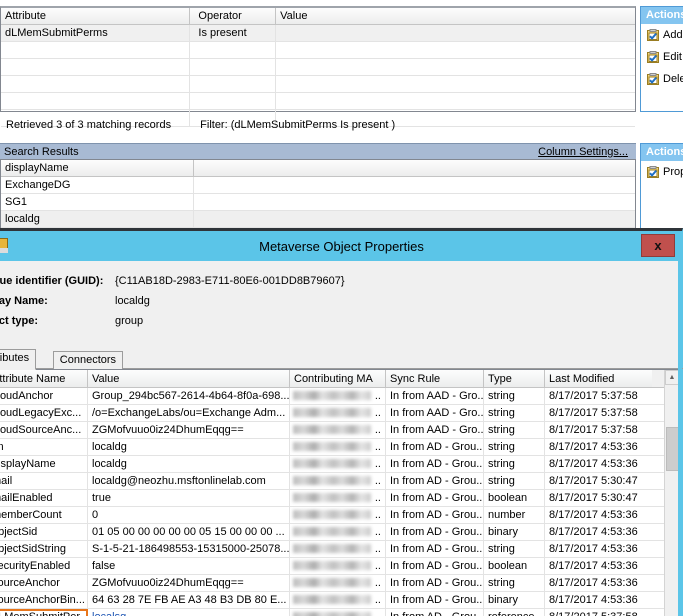  I want to click on cell-attribute-value: 0, so click(189, 515).